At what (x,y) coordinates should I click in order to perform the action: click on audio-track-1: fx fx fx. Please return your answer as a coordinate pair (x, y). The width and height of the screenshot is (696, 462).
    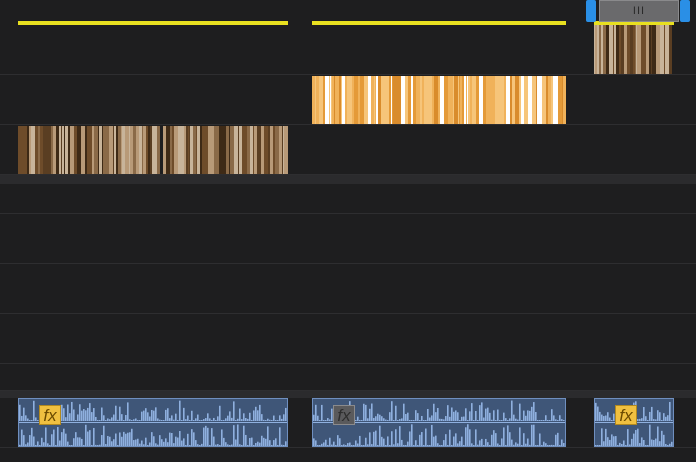
    Looking at the image, I should click on (348, 423).